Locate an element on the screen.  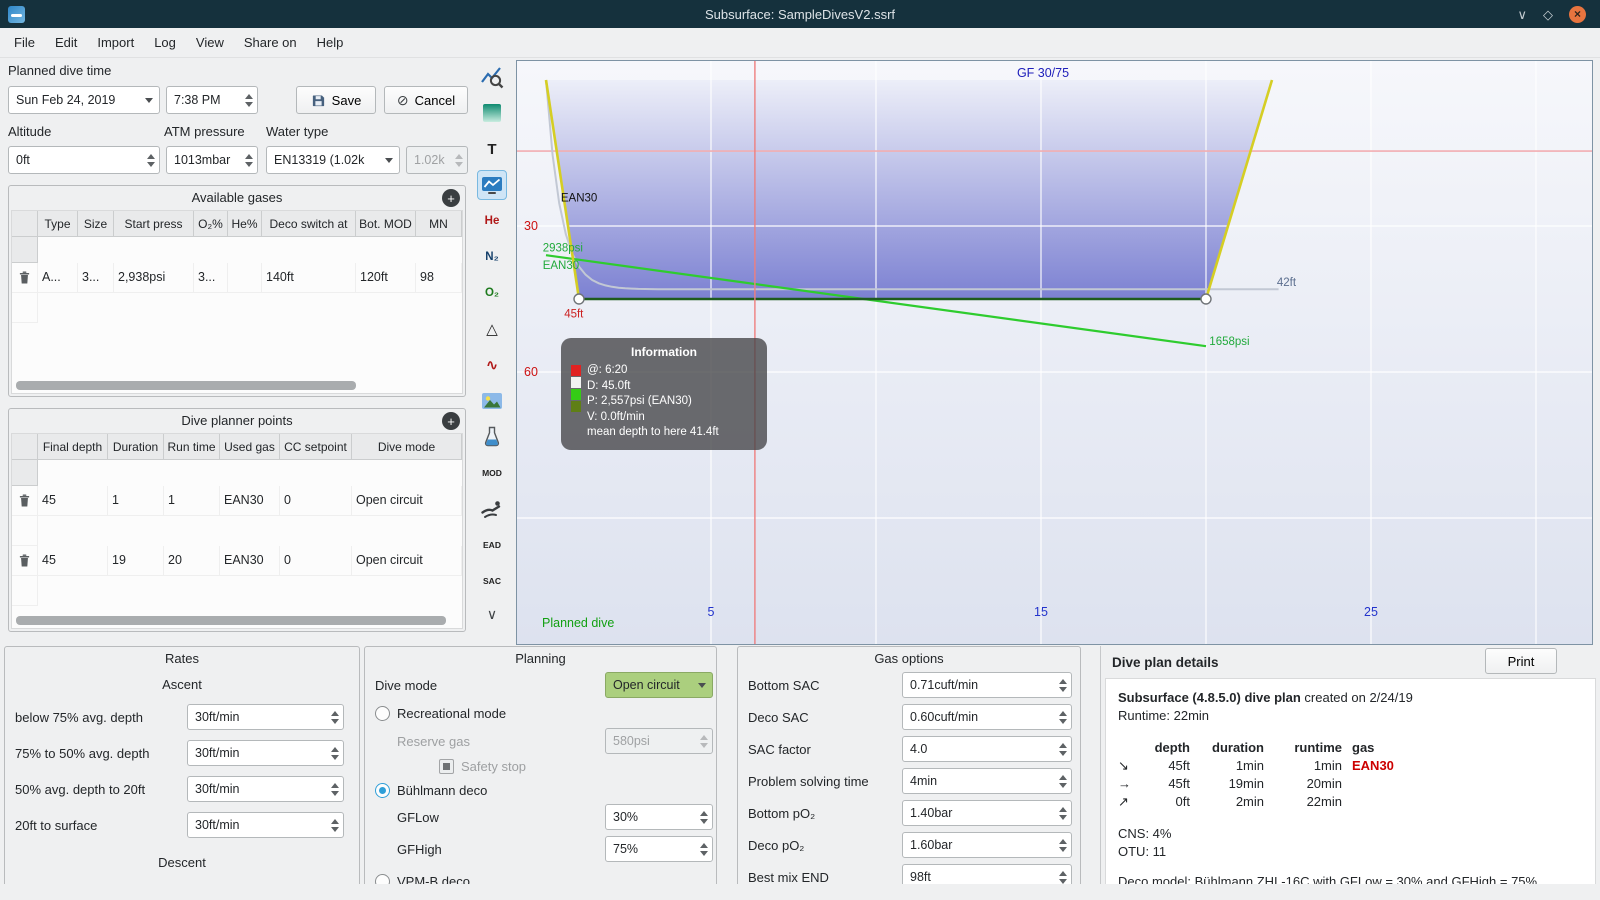
partial-pressure-n2-icon: N₂ is located at coordinates (492, 257).